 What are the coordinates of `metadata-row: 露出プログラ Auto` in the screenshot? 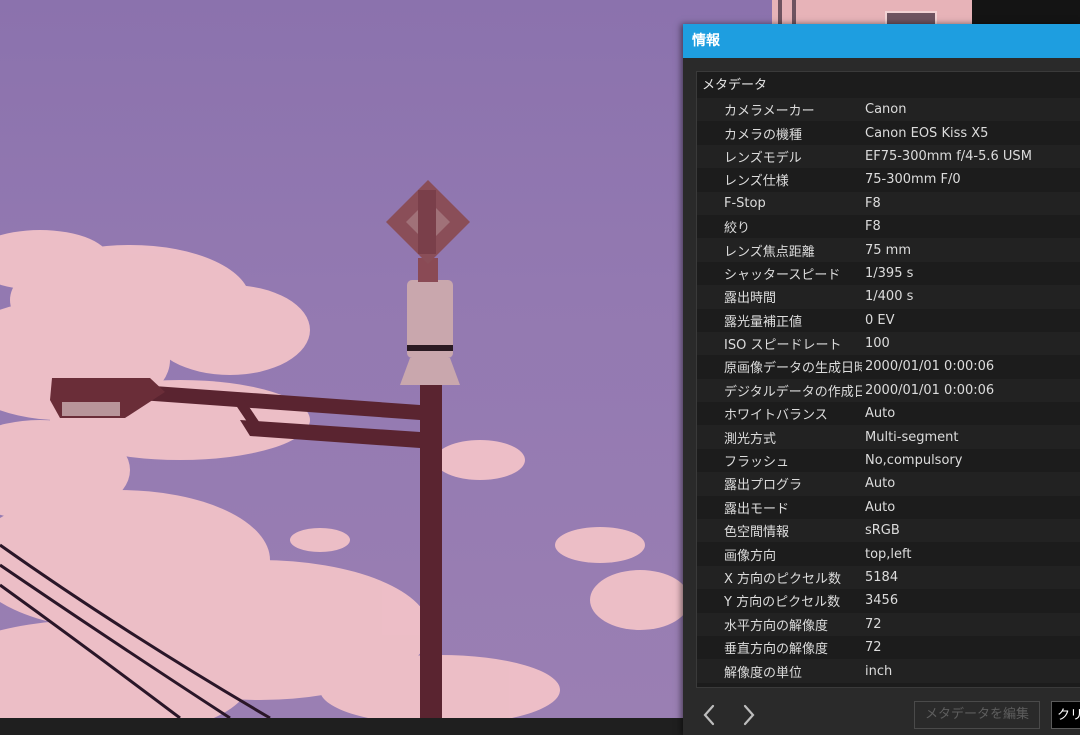 It's located at (888, 484).